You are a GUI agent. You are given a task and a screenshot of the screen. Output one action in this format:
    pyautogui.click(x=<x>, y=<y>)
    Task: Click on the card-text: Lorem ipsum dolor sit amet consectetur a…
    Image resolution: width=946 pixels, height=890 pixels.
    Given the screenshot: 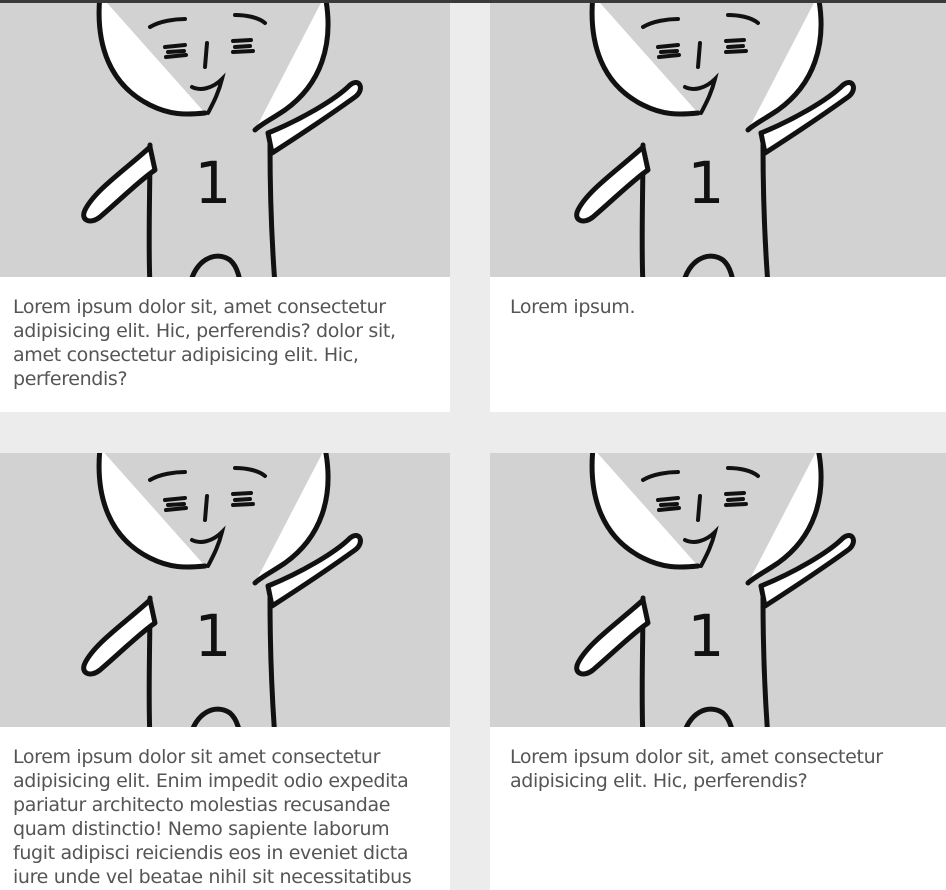 What is the action you would take?
    pyautogui.click(x=212, y=817)
    